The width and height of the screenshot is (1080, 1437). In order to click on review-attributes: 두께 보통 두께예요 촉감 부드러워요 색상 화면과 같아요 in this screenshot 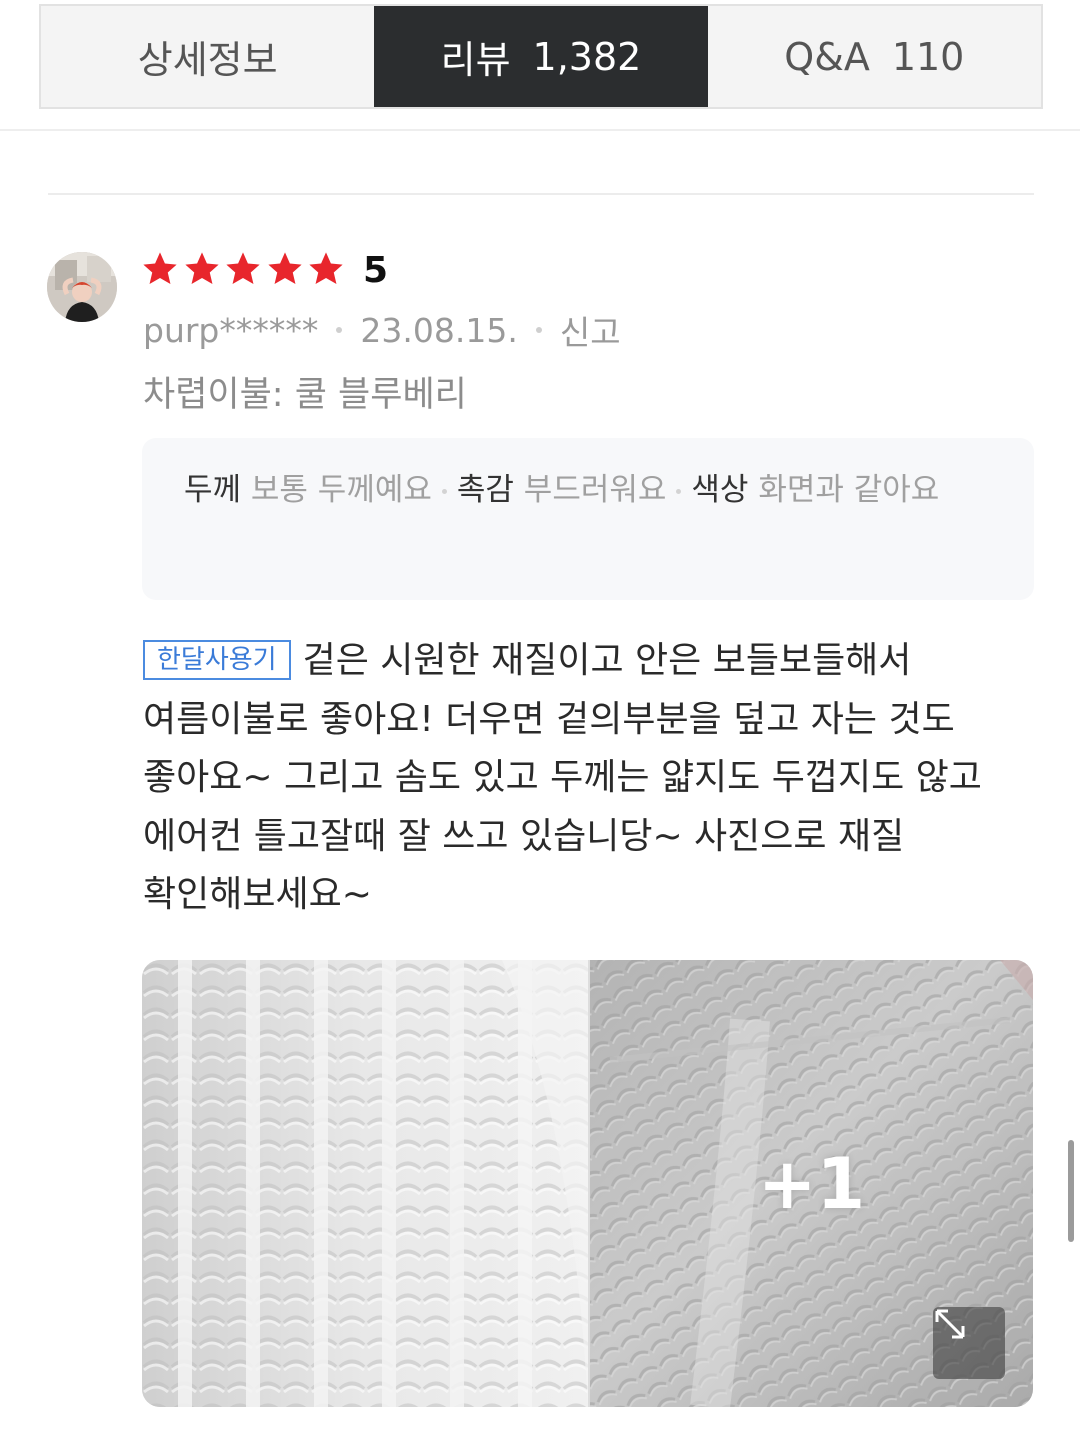, I will do `click(588, 519)`.